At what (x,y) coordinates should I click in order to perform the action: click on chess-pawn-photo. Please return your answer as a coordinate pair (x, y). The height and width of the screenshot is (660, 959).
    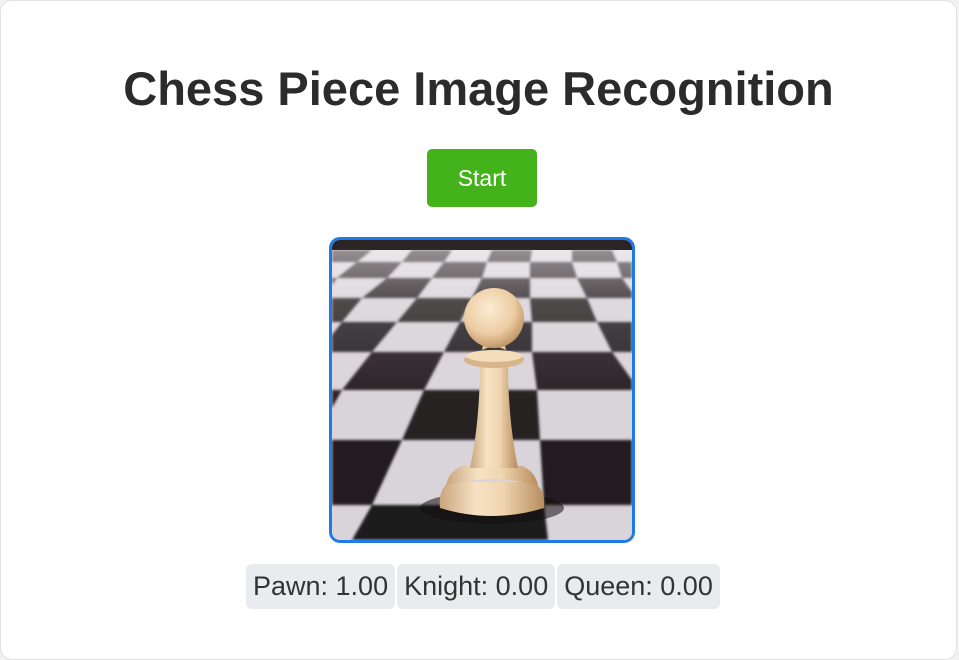
    Looking at the image, I should click on (482, 390).